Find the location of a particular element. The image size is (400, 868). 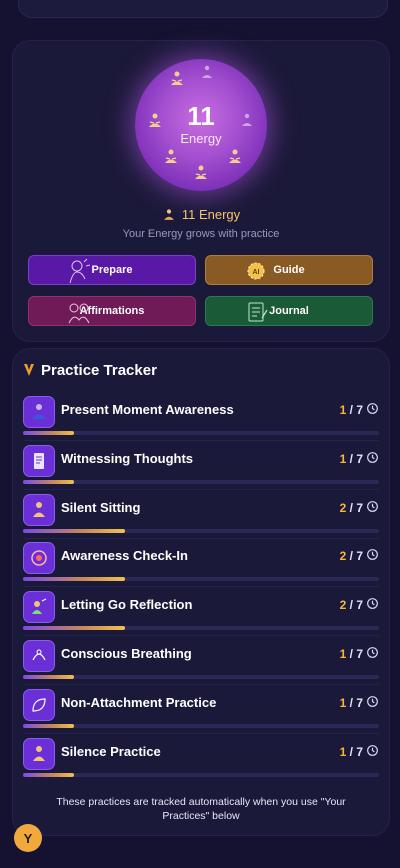

practice-row: Silent Sitting 2 / 7 is located at coordinates (201, 518).